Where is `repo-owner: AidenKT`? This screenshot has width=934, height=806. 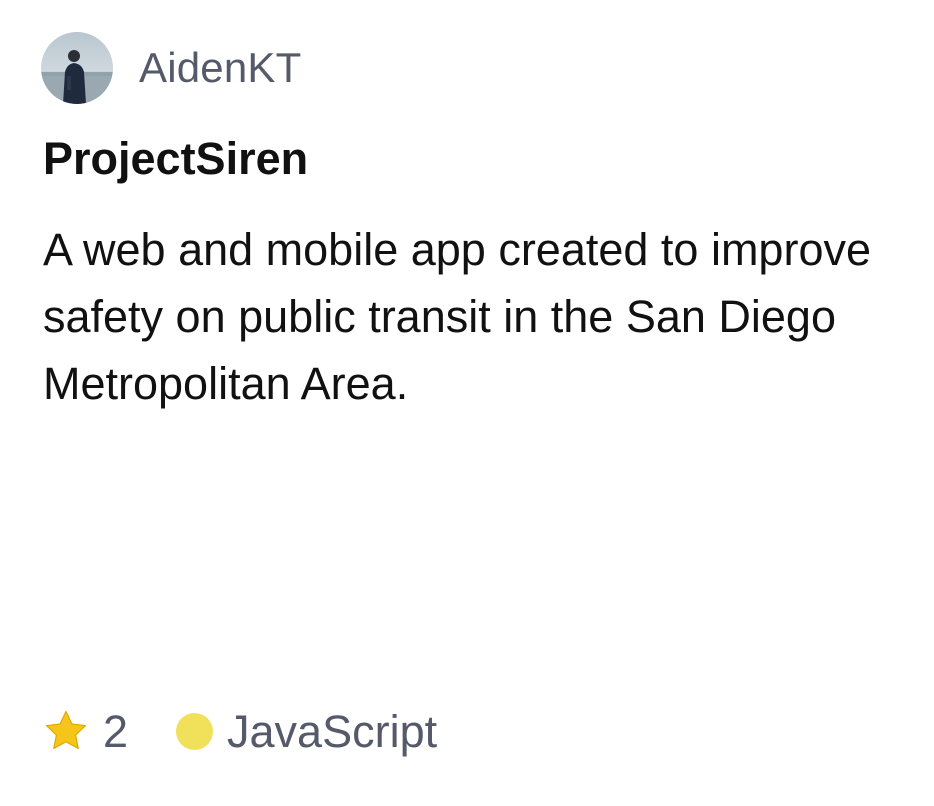 repo-owner: AidenKT is located at coordinates (171, 68).